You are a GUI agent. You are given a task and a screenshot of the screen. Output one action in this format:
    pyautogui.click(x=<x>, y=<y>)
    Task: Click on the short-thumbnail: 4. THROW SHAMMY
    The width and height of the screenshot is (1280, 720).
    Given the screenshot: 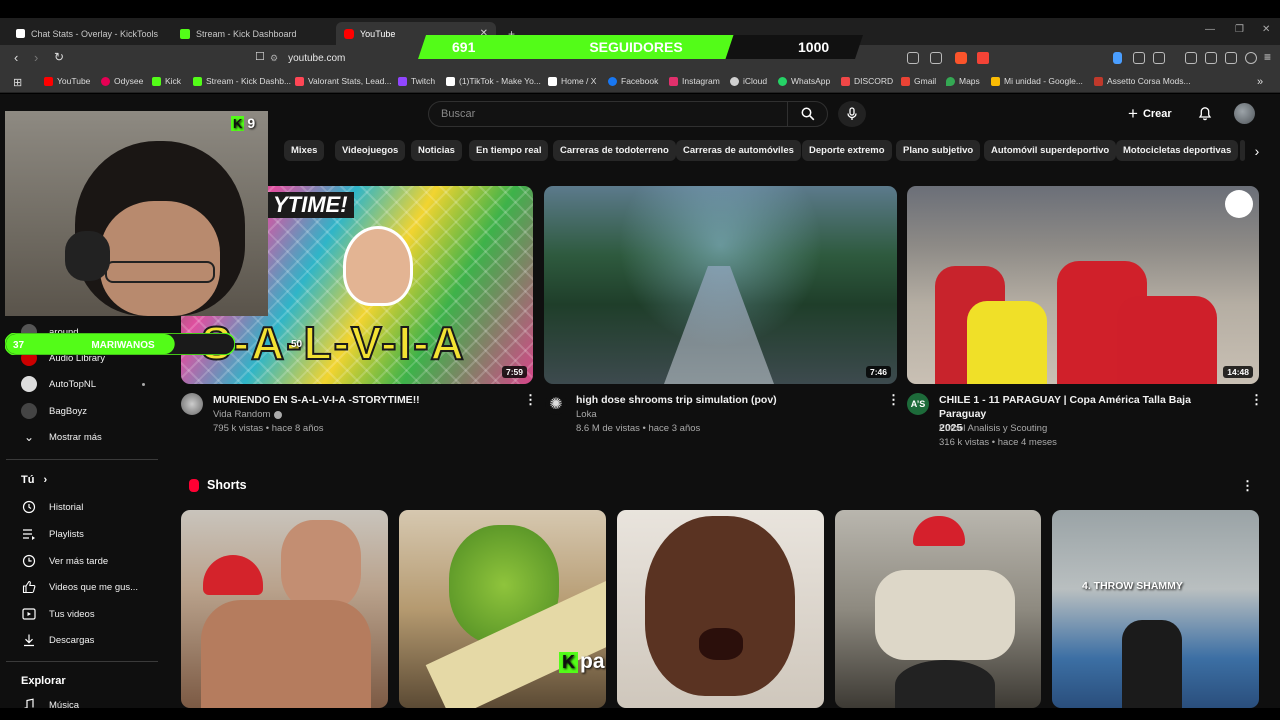 What is the action you would take?
    pyautogui.click(x=1155, y=609)
    